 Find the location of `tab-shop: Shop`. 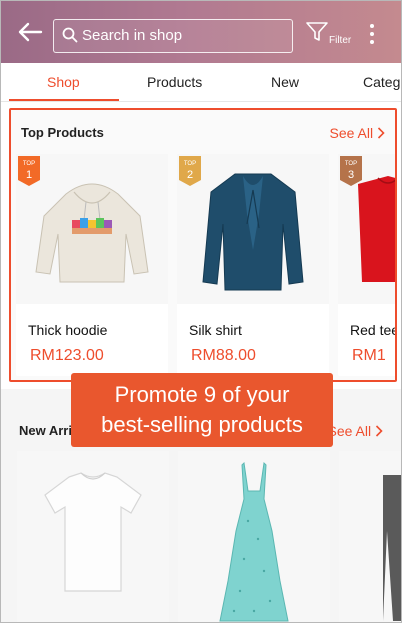

tab-shop: Shop is located at coordinates (63, 82).